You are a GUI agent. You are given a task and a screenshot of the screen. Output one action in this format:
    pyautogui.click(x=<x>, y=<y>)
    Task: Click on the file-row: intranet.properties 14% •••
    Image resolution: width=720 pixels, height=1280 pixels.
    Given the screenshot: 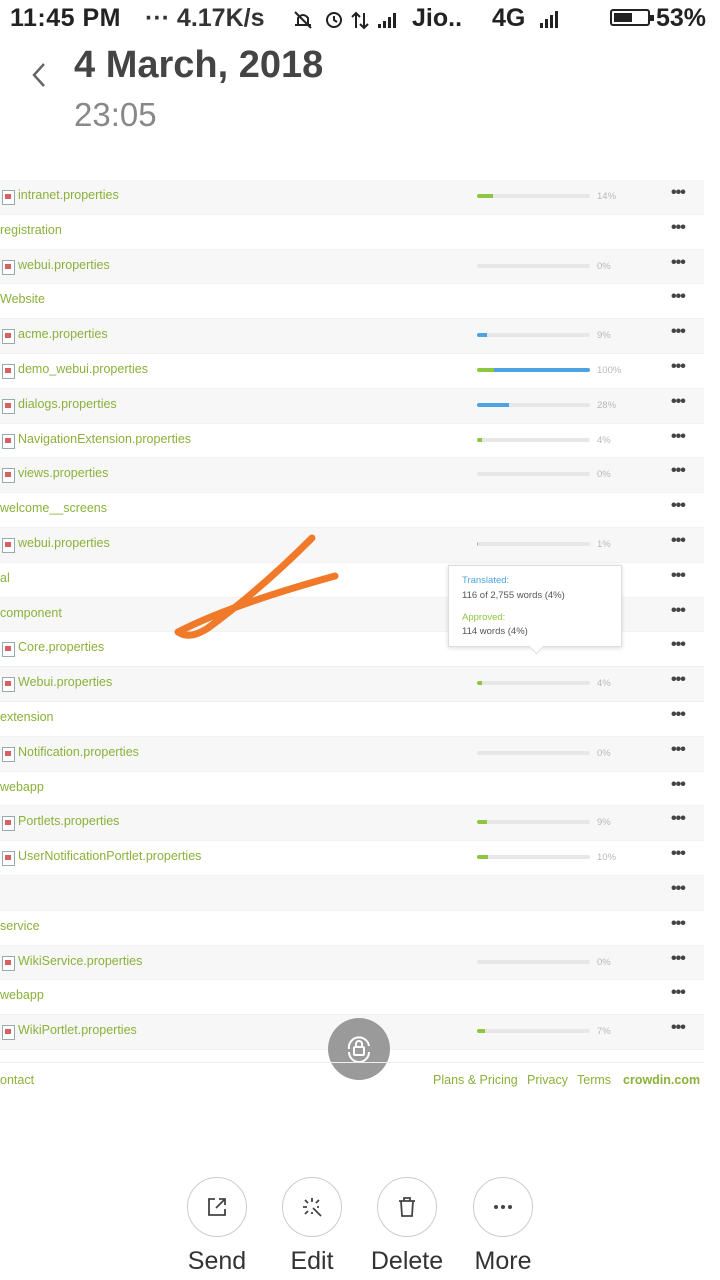 What is the action you would take?
    pyautogui.click(x=352, y=197)
    